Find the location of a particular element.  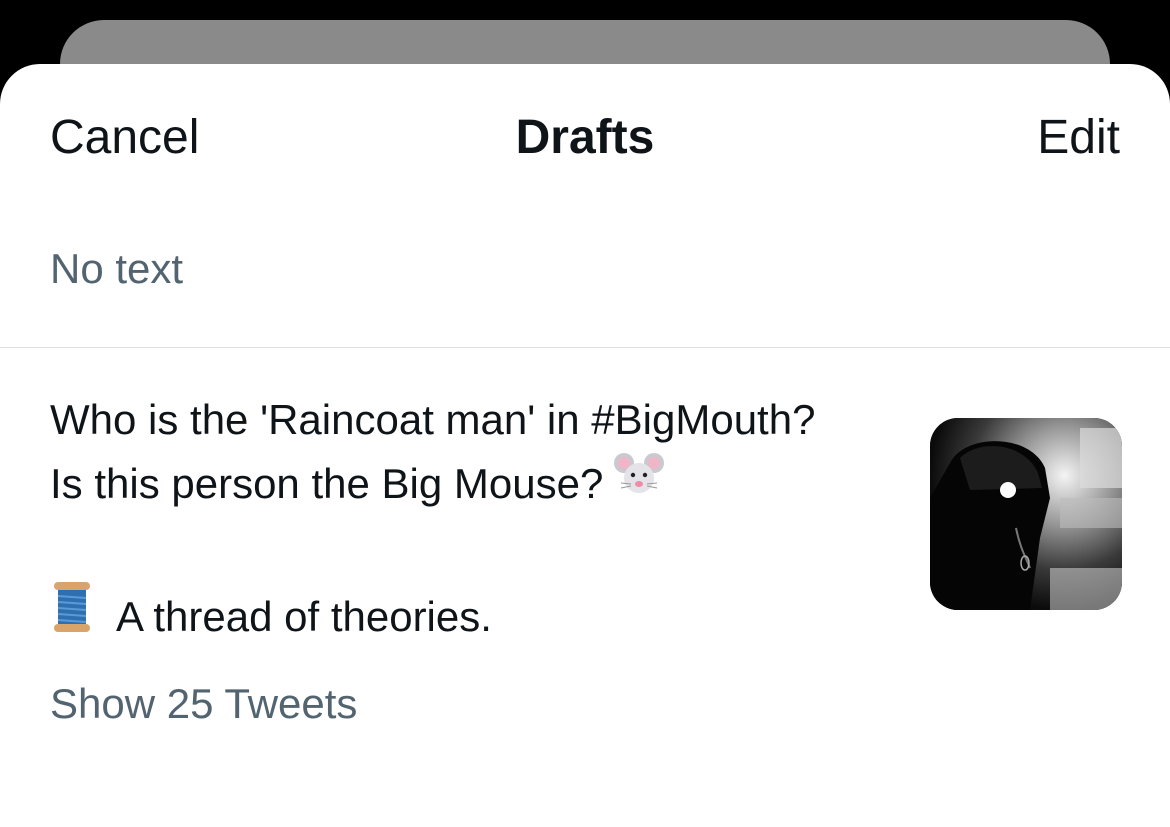

edit-button: Edit is located at coordinates (1078, 137).